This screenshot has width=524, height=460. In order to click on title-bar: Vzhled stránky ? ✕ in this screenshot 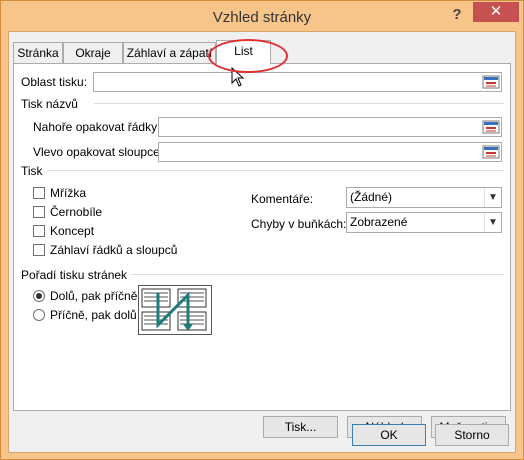, I will do `click(262, 16)`.